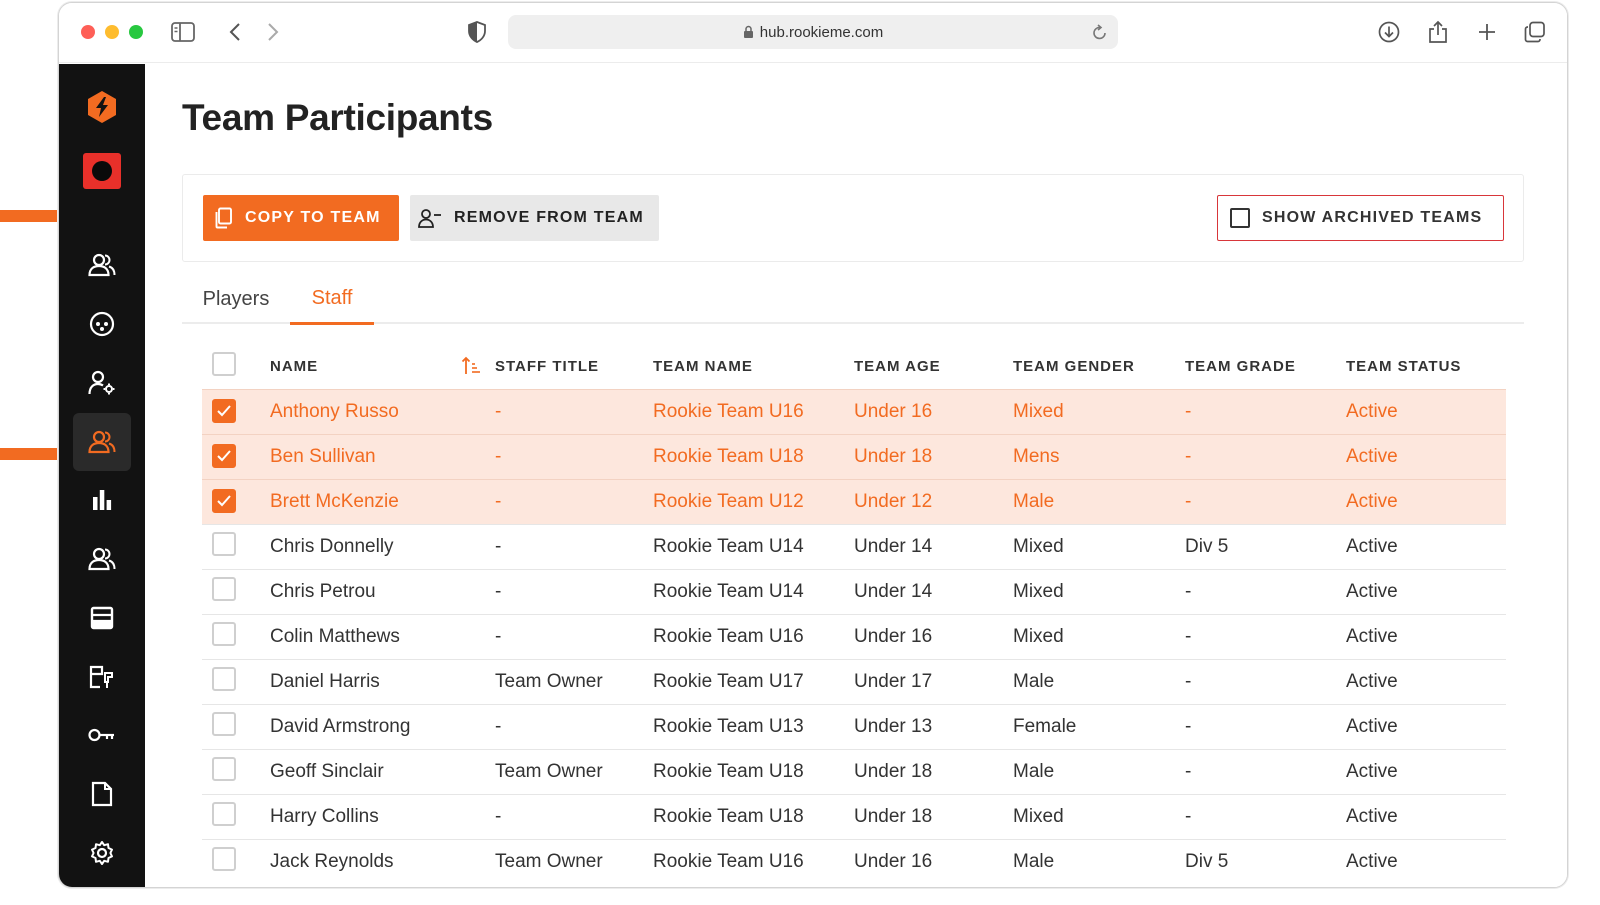 The height and width of the screenshot is (905, 1600). Describe the element at coordinates (102, 559) in the screenshot. I see `members-icon` at that location.